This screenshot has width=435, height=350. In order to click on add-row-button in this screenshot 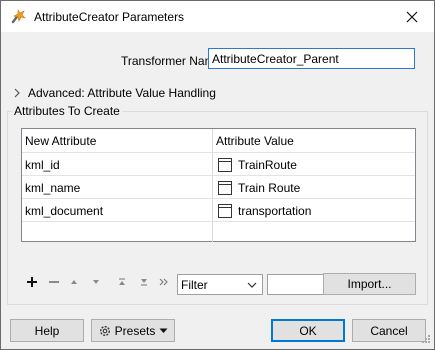, I will do `click(32, 282)`.